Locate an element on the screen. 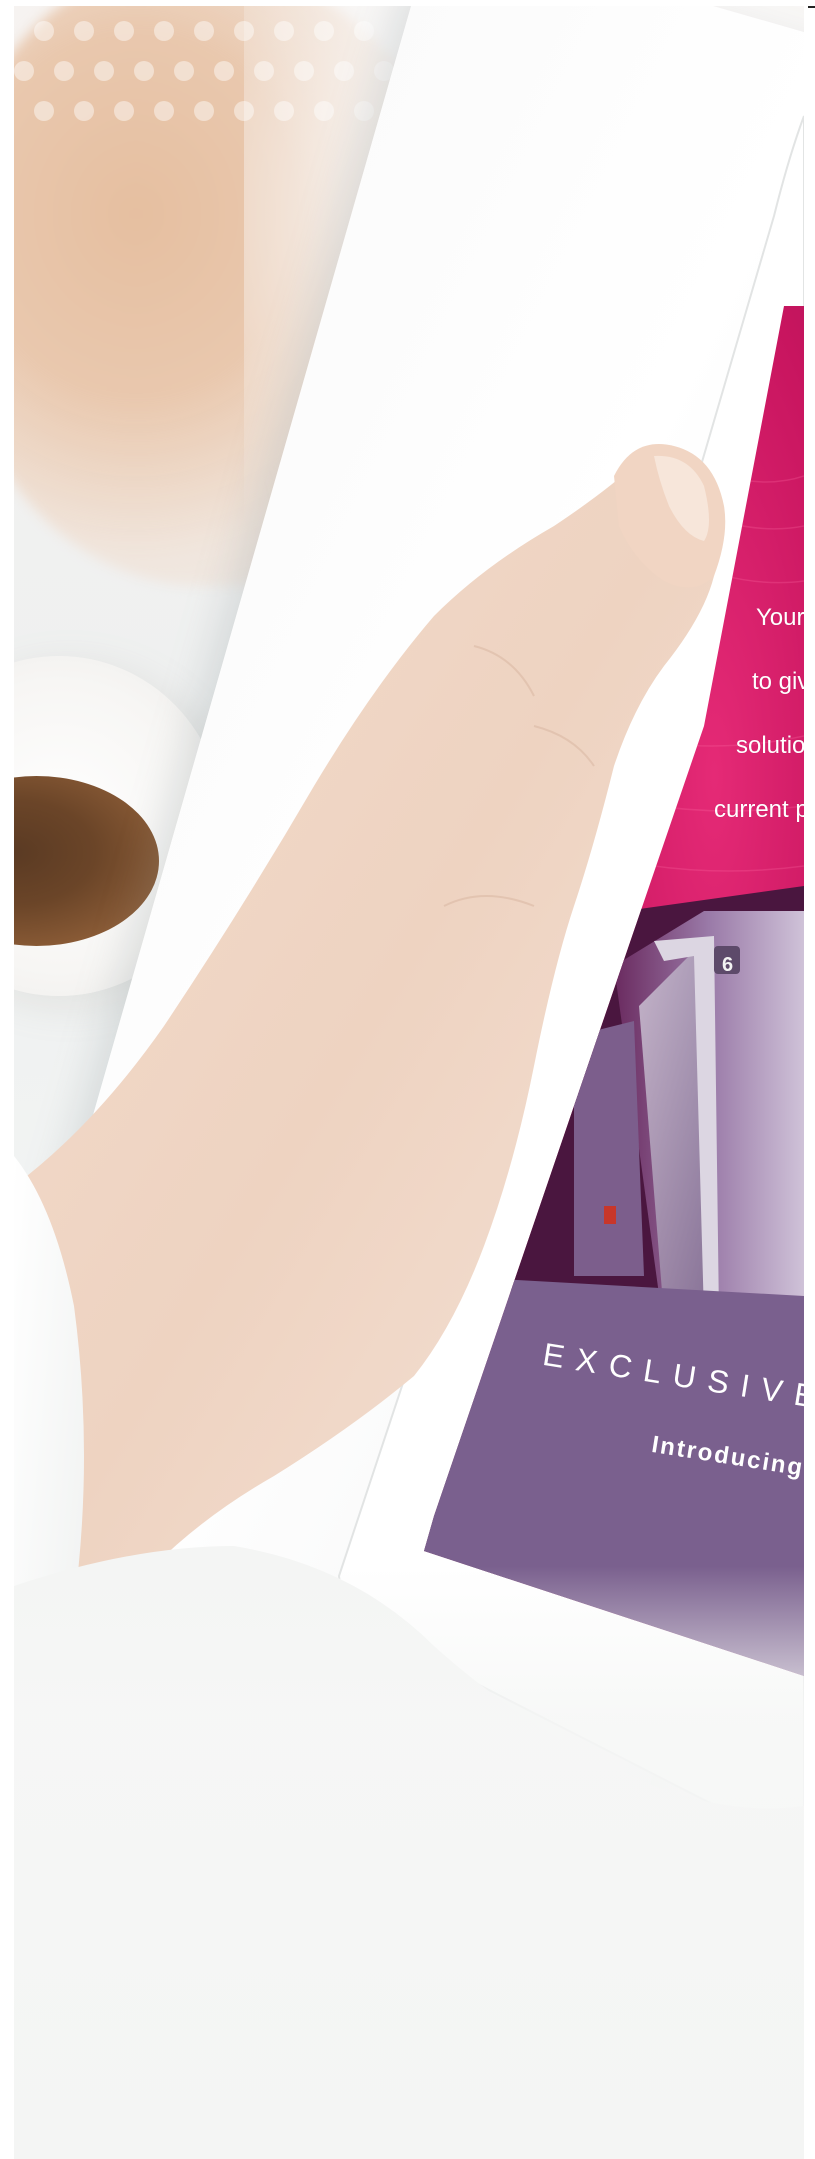 The width and height of the screenshot is (815, 2159). page-margin is located at coordinates (809, 1079).